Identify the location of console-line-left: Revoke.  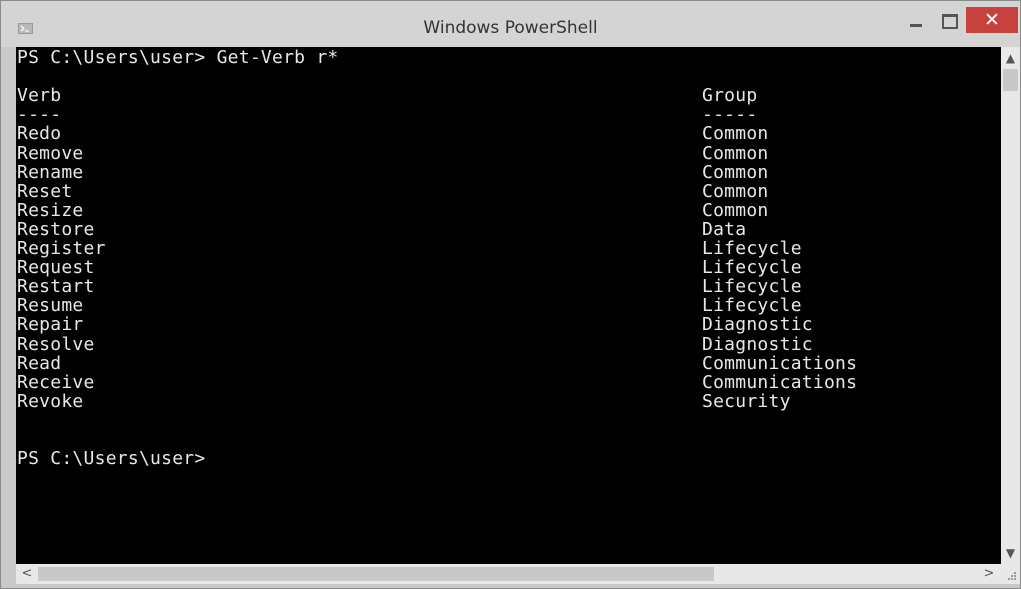
(50, 401).